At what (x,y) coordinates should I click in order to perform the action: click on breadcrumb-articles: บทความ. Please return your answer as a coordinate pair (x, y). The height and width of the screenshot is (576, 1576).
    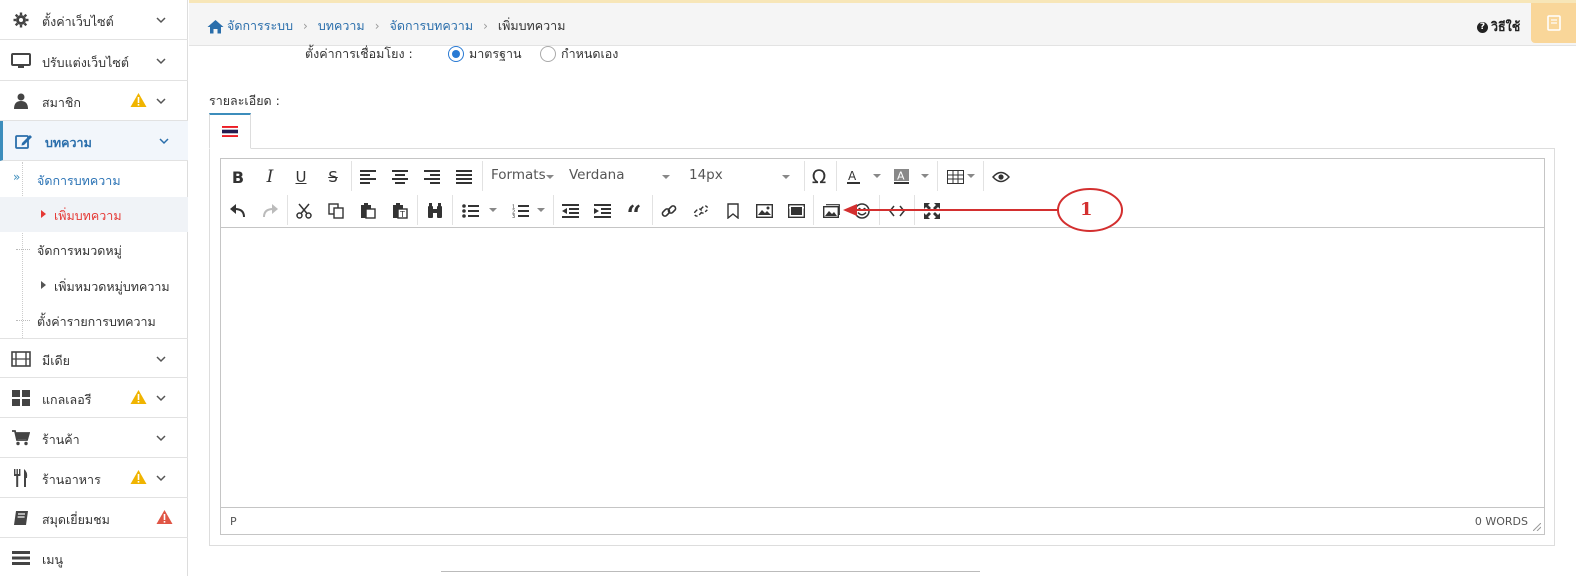
    Looking at the image, I should click on (341, 26).